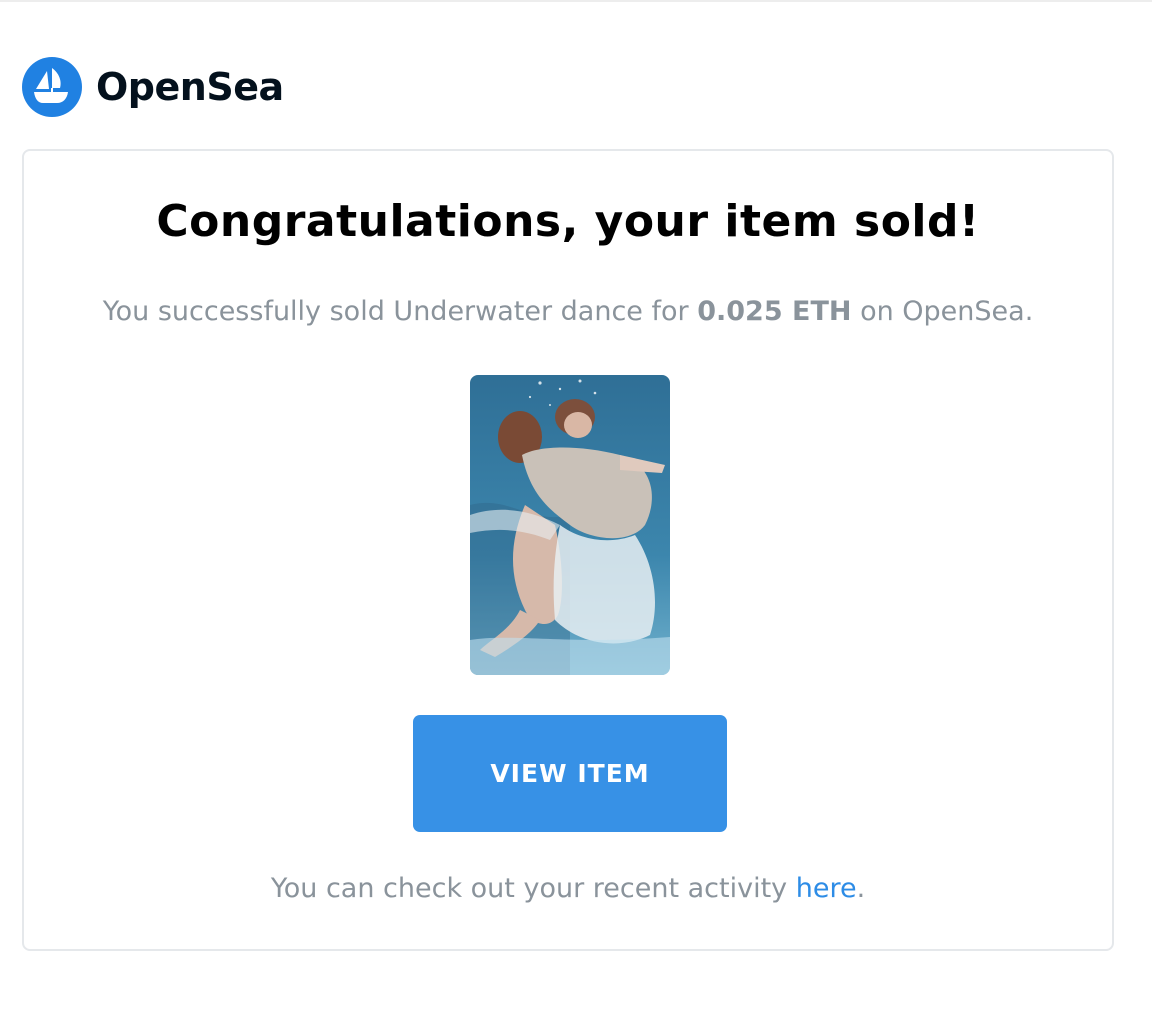 This screenshot has width=1152, height=1016. What do you see at coordinates (570, 525) in the screenshot?
I see `item-image` at bounding box center [570, 525].